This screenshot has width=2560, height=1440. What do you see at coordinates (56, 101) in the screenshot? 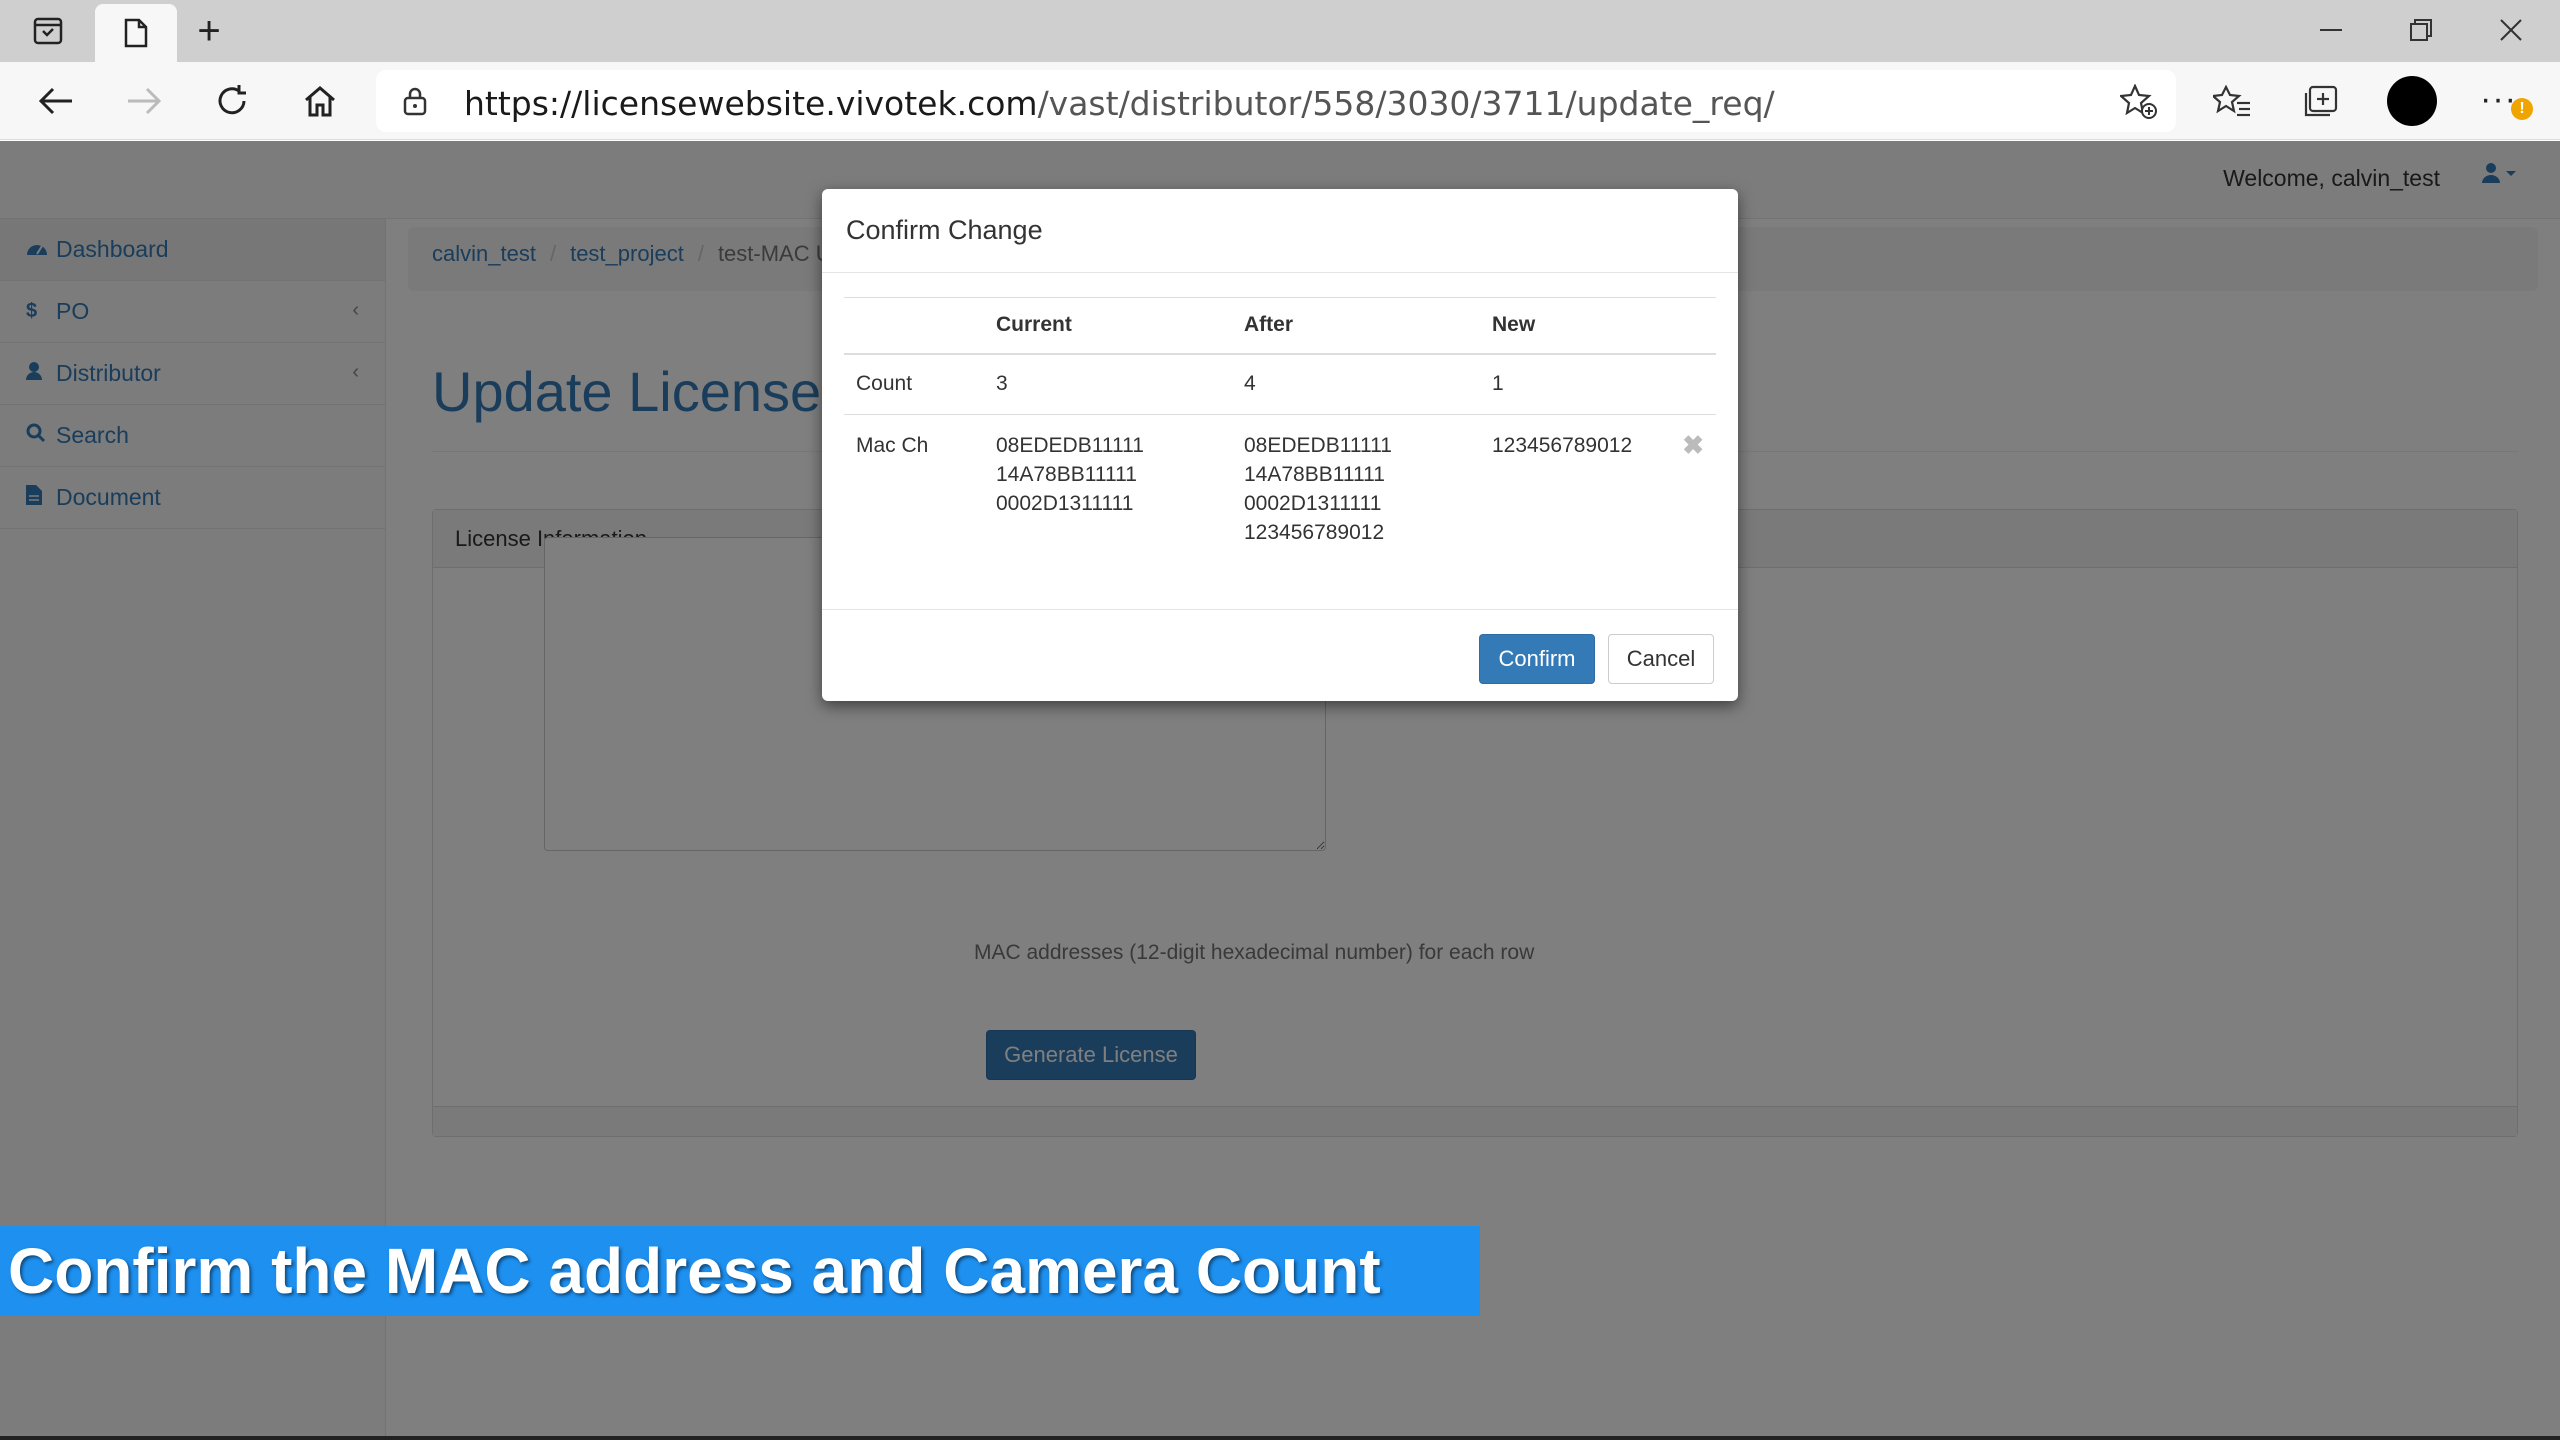
I see `back-button` at bounding box center [56, 101].